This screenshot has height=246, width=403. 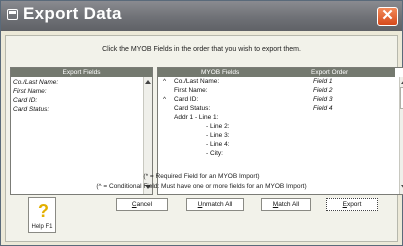 I want to click on button-label: xport, so click(x=354, y=204).